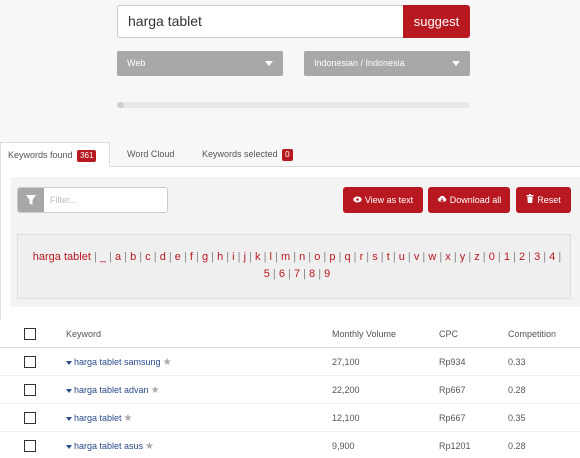 This screenshot has width=580, height=458. Describe the element at coordinates (31, 200) in the screenshot. I see `filter-icon` at that location.